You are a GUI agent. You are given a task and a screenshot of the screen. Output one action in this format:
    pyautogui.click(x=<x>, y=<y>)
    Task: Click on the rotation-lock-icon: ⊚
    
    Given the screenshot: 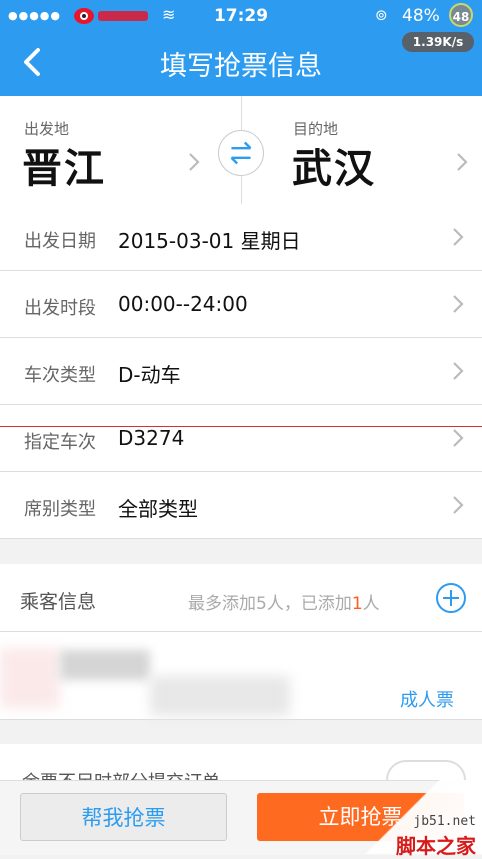 What is the action you would take?
    pyautogui.click(x=381, y=15)
    